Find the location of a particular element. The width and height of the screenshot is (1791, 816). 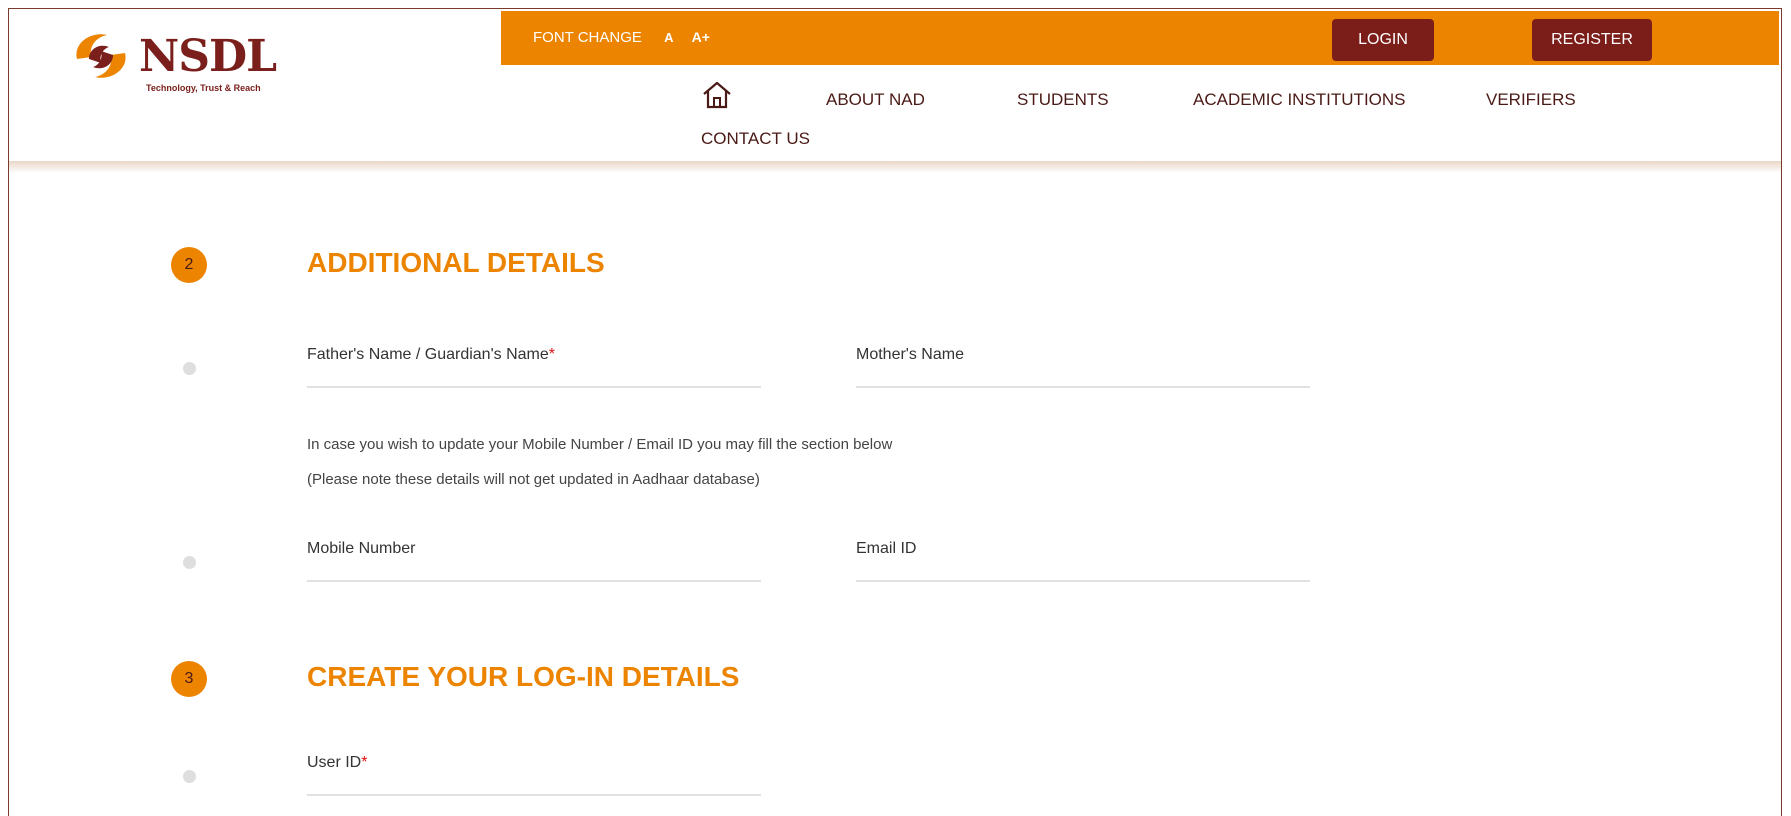

field-label: Mother's Name is located at coordinates (910, 354).